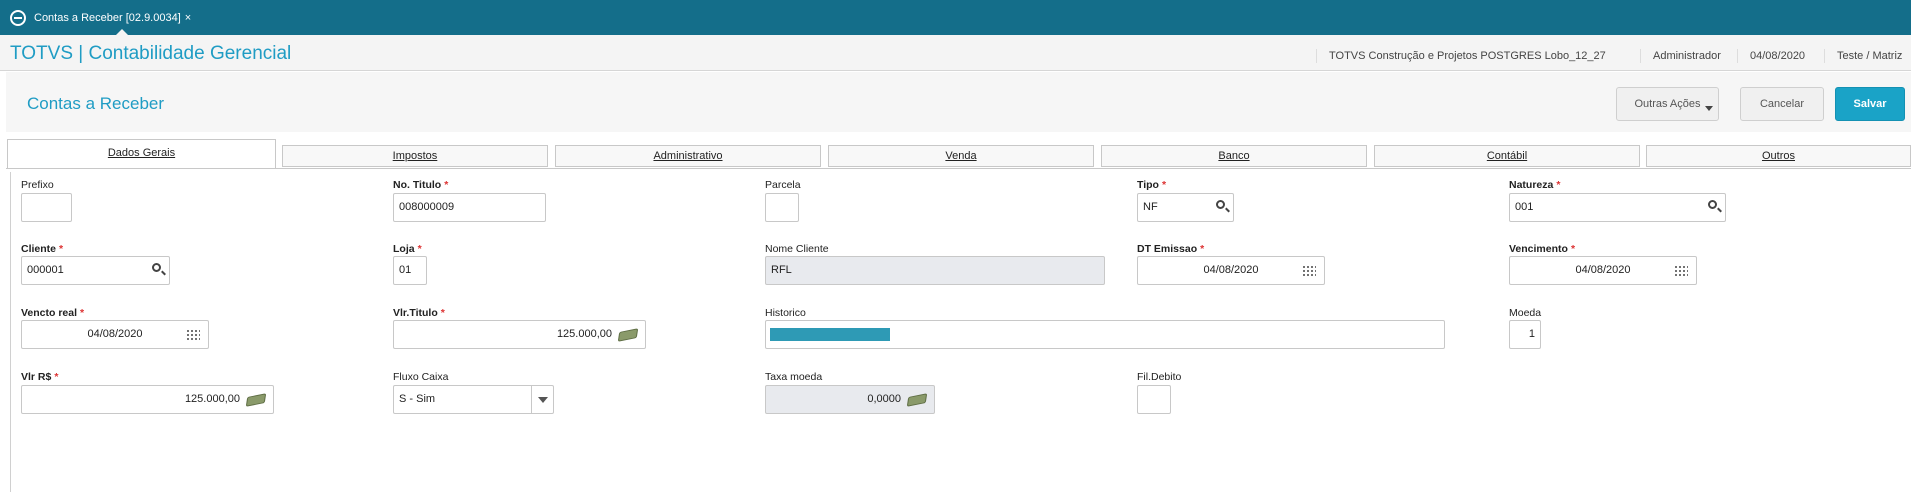 The height and width of the screenshot is (492, 1911). Describe the element at coordinates (1159, 377) in the screenshot. I see `fil-debito-label: Fil.Debito` at that location.